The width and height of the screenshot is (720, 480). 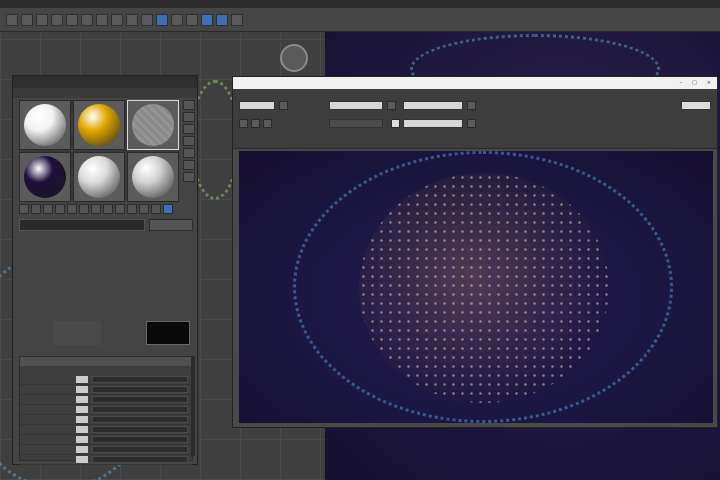 I want to click on clone-frame-icon, so click(x=267, y=123).